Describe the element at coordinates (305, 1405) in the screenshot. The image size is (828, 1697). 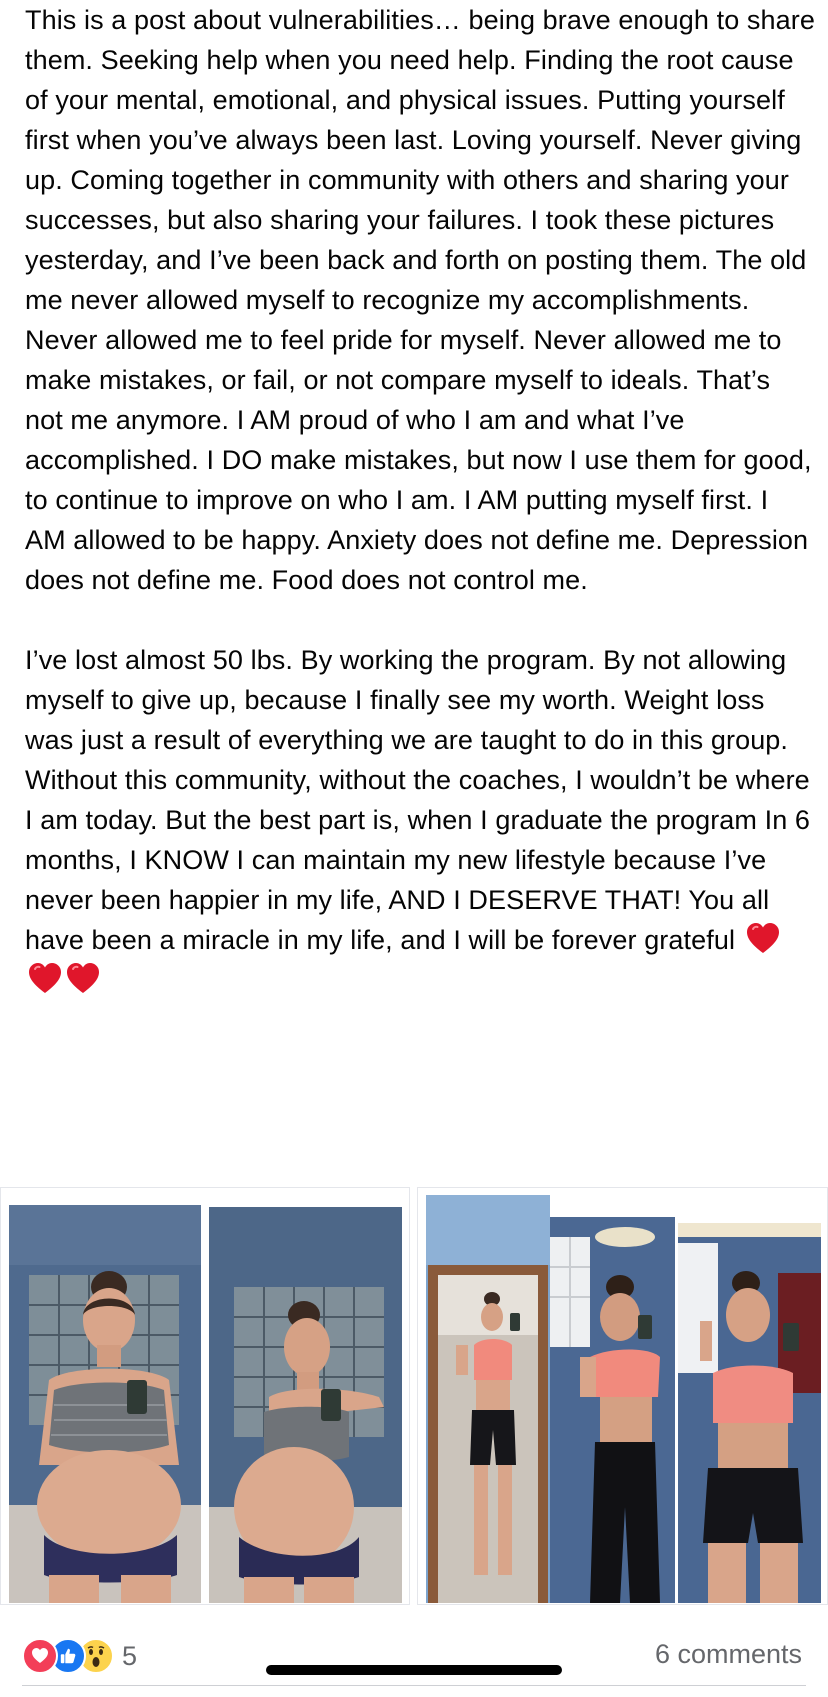
I see `before-photo-side` at that location.